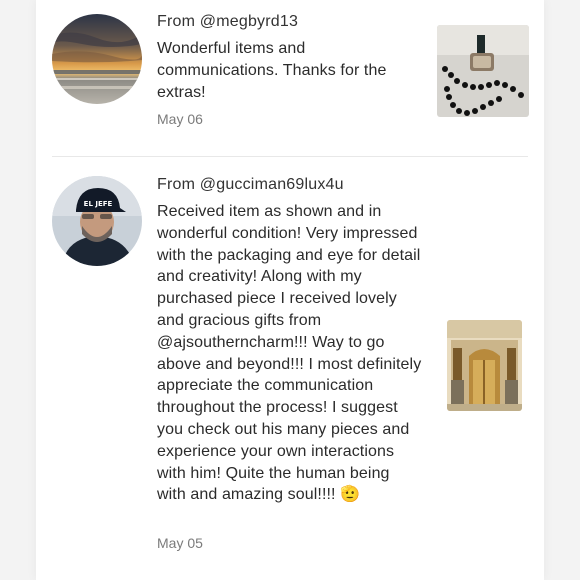 The height and width of the screenshot is (580, 580). What do you see at coordinates (250, 185) in the screenshot?
I see `reviewer-handle: From @gucciman69lux4u` at bounding box center [250, 185].